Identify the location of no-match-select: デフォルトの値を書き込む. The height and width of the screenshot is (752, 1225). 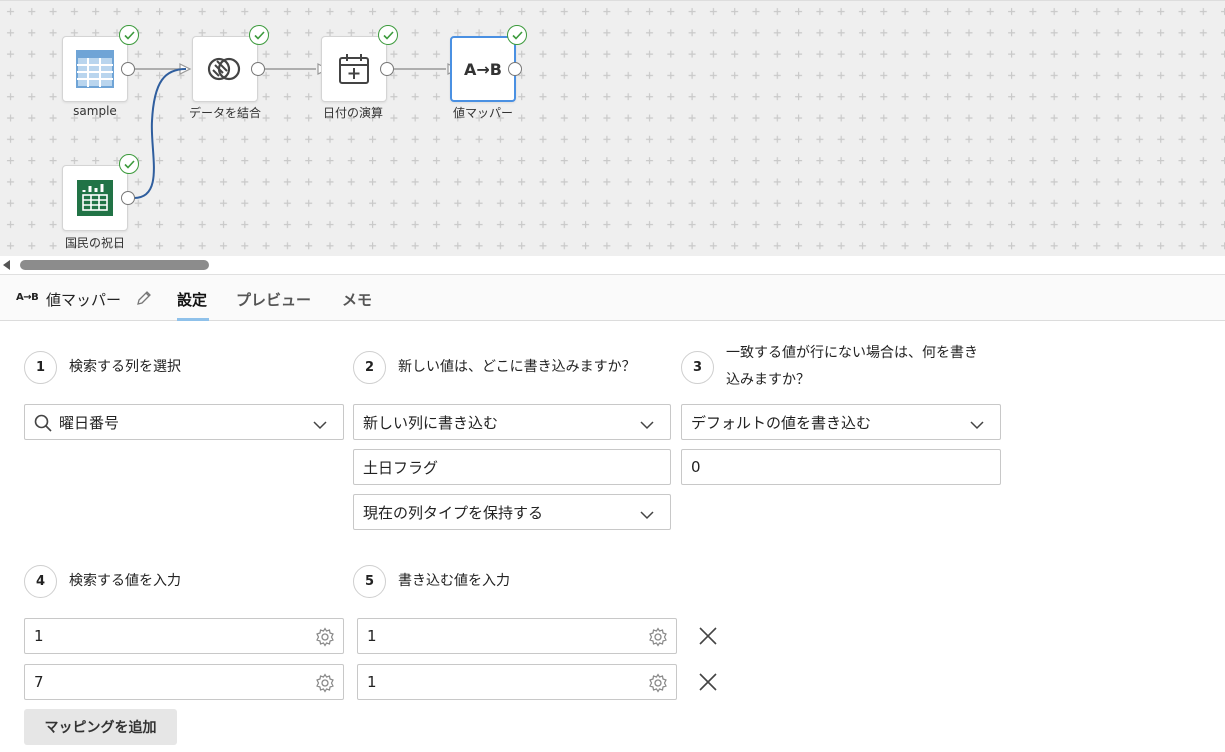
(841, 422).